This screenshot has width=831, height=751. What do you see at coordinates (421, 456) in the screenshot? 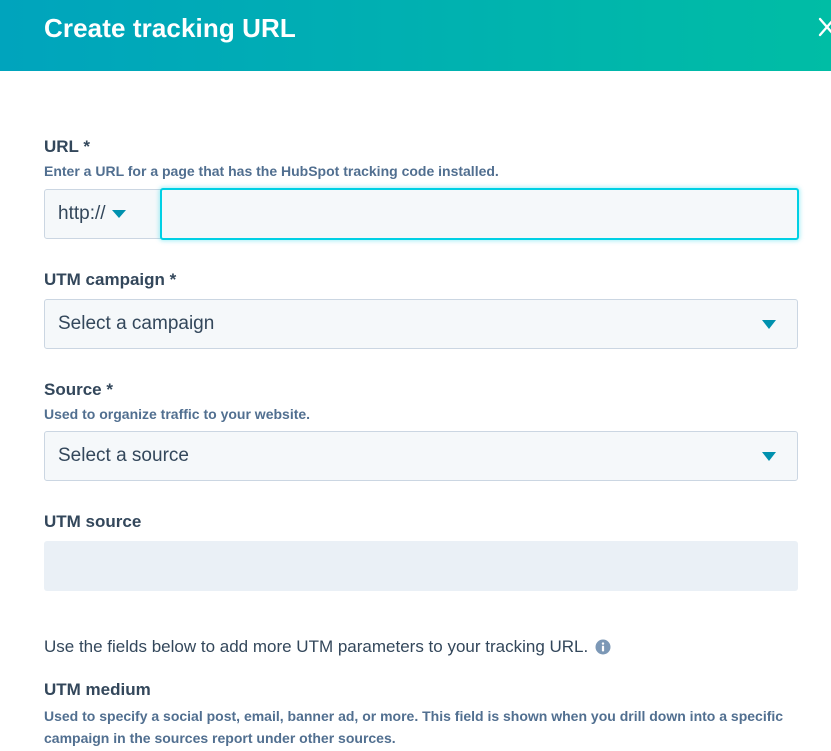
I see `source-select: Select a source` at bounding box center [421, 456].